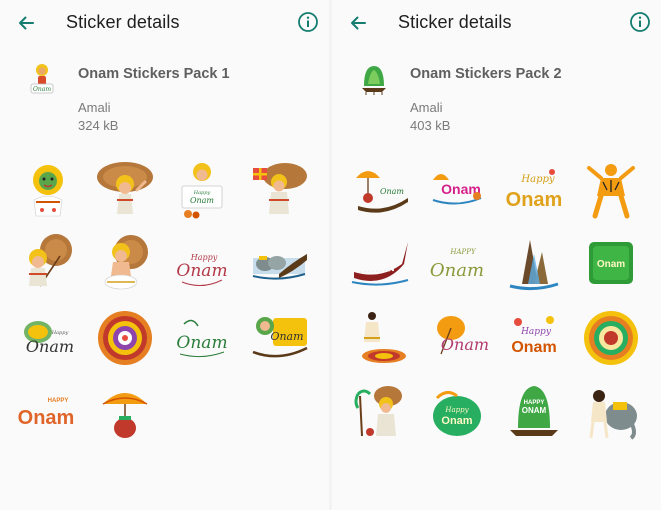  Describe the element at coordinates (98, 125) in the screenshot. I see `pack-size: 324 kB` at that location.